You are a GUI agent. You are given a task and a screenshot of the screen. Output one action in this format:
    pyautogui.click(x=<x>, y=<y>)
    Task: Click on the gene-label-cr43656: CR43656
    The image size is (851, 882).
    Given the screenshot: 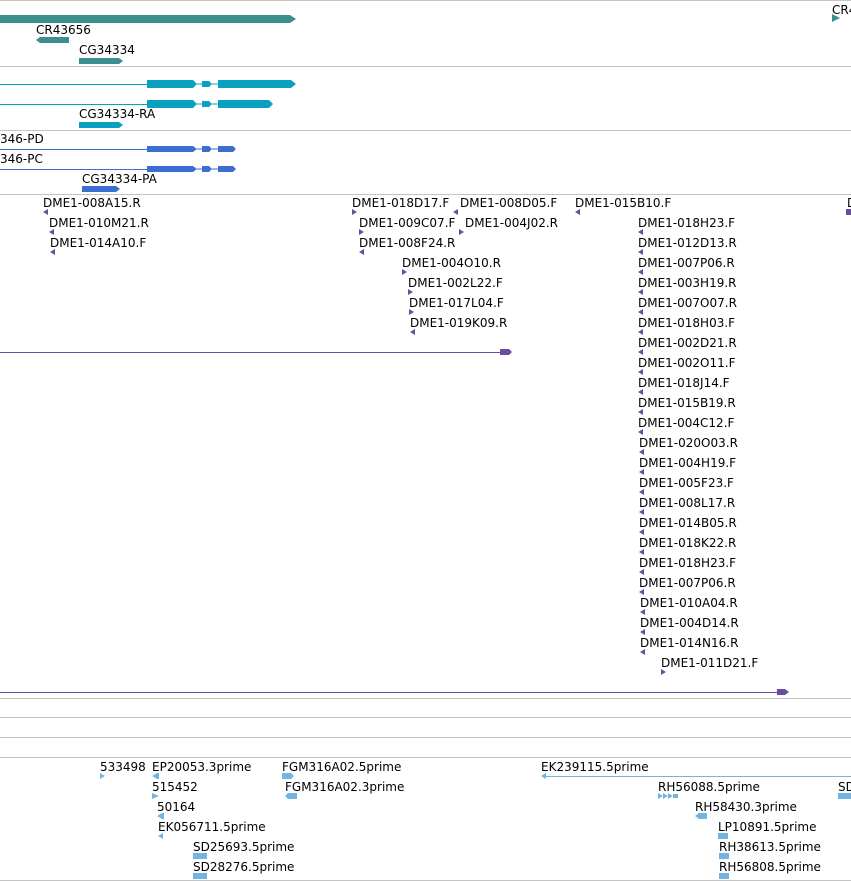 What is the action you would take?
    pyautogui.click(x=63, y=30)
    